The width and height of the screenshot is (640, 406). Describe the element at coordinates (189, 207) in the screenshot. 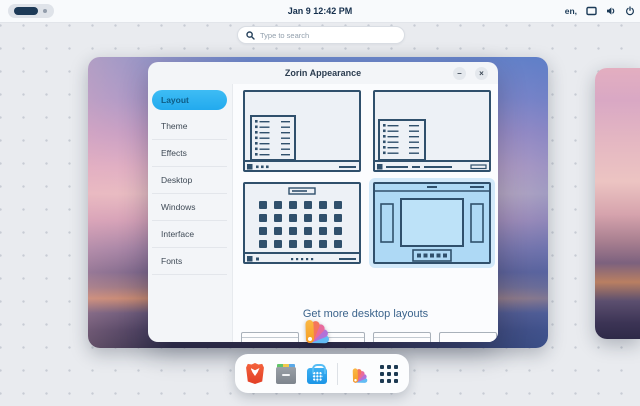

I see `sidebar-item-windows: Windows` at that location.